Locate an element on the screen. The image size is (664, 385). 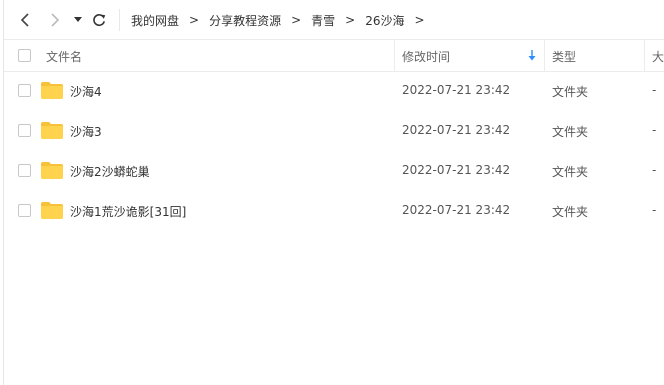
breadcrumb: 我的网盘 > 分享教程资源 > 青雪 > 26沙海 > is located at coordinates (282, 20).